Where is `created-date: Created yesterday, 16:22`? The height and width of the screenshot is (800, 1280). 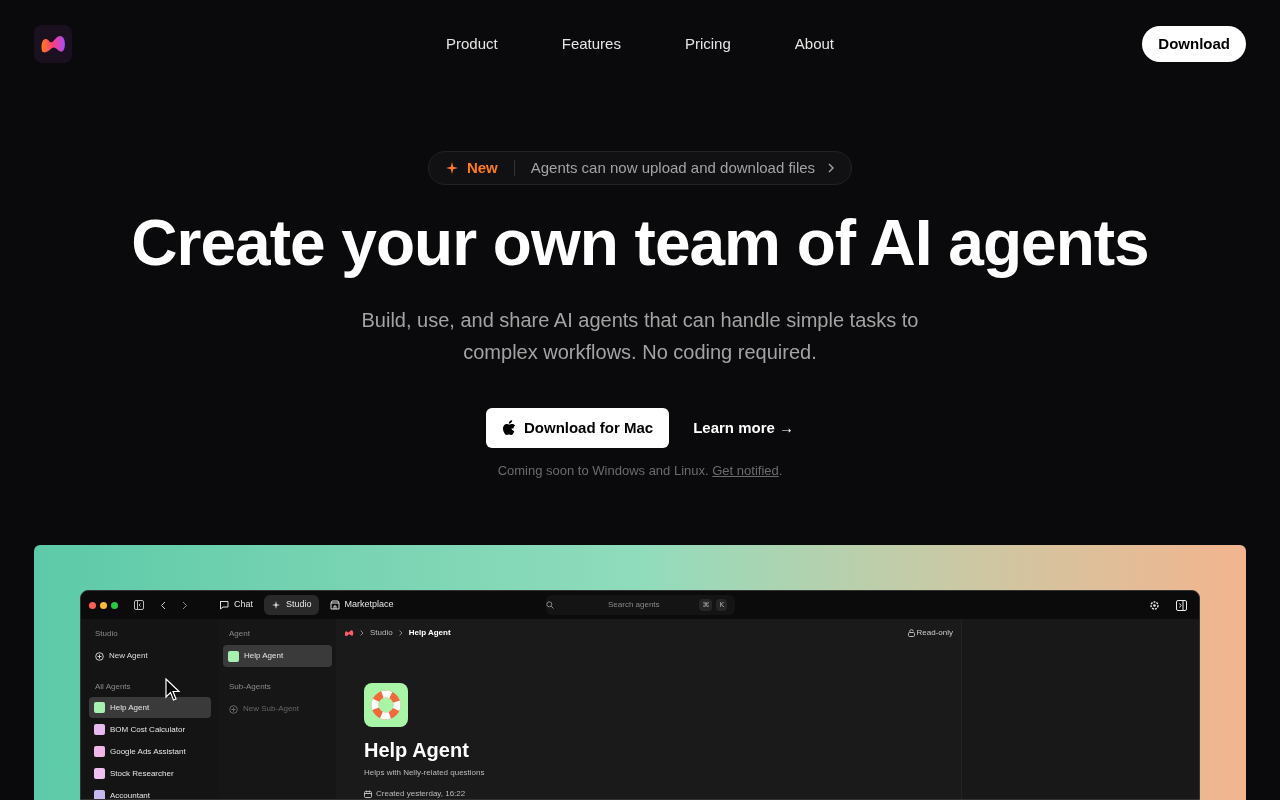
created-date: Created yesterday, 16:22 is located at coordinates (421, 793).